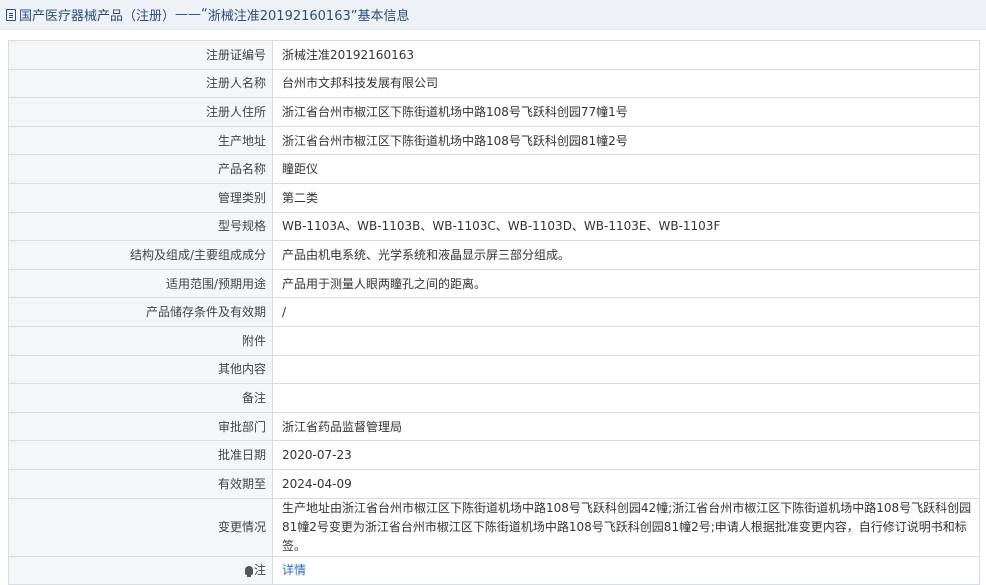  I want to click on row-label: 附件, so click(140, 340).